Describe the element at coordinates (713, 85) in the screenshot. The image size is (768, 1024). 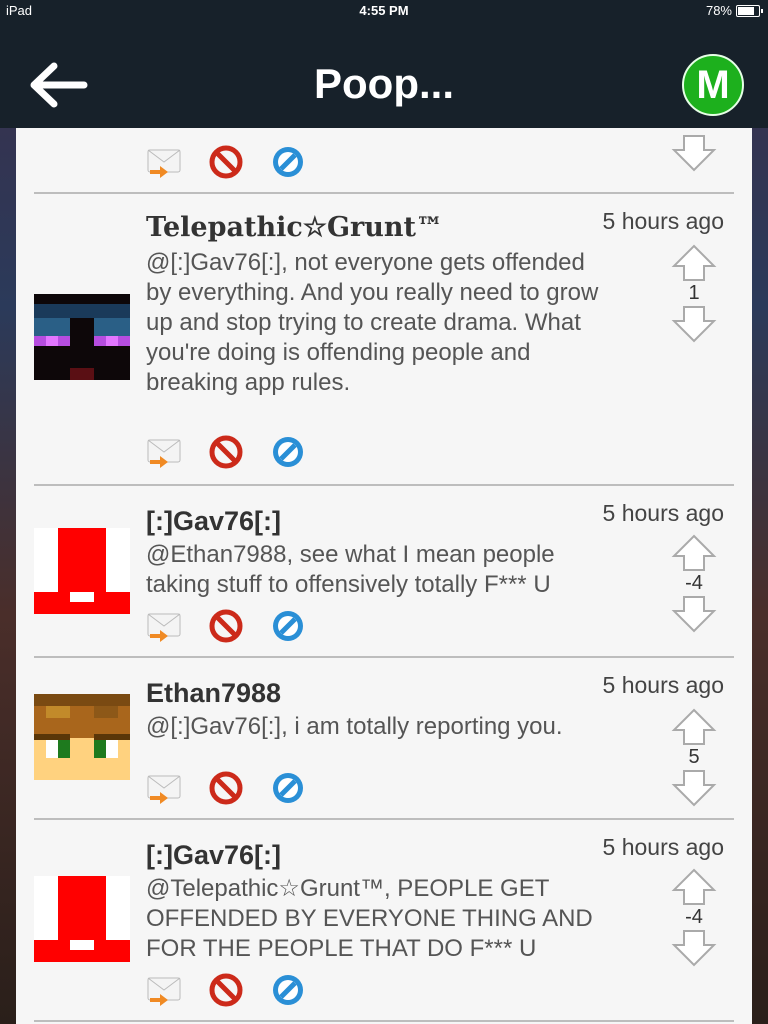
I see `m-badge-button: M` at that location.